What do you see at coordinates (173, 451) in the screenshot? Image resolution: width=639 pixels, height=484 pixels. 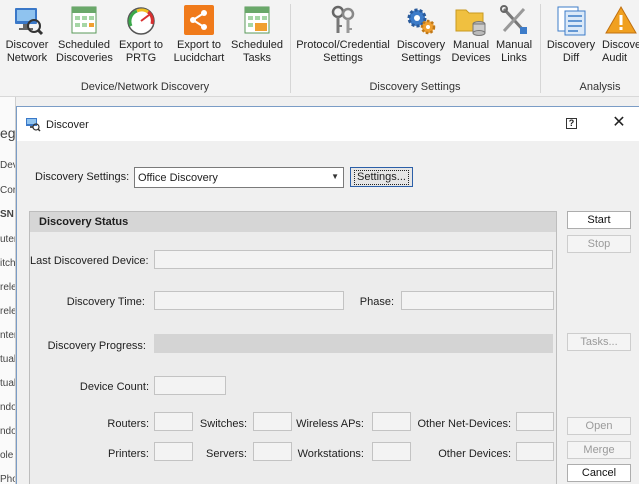 I see `printers-count-field` at bounding box center [173, 451].